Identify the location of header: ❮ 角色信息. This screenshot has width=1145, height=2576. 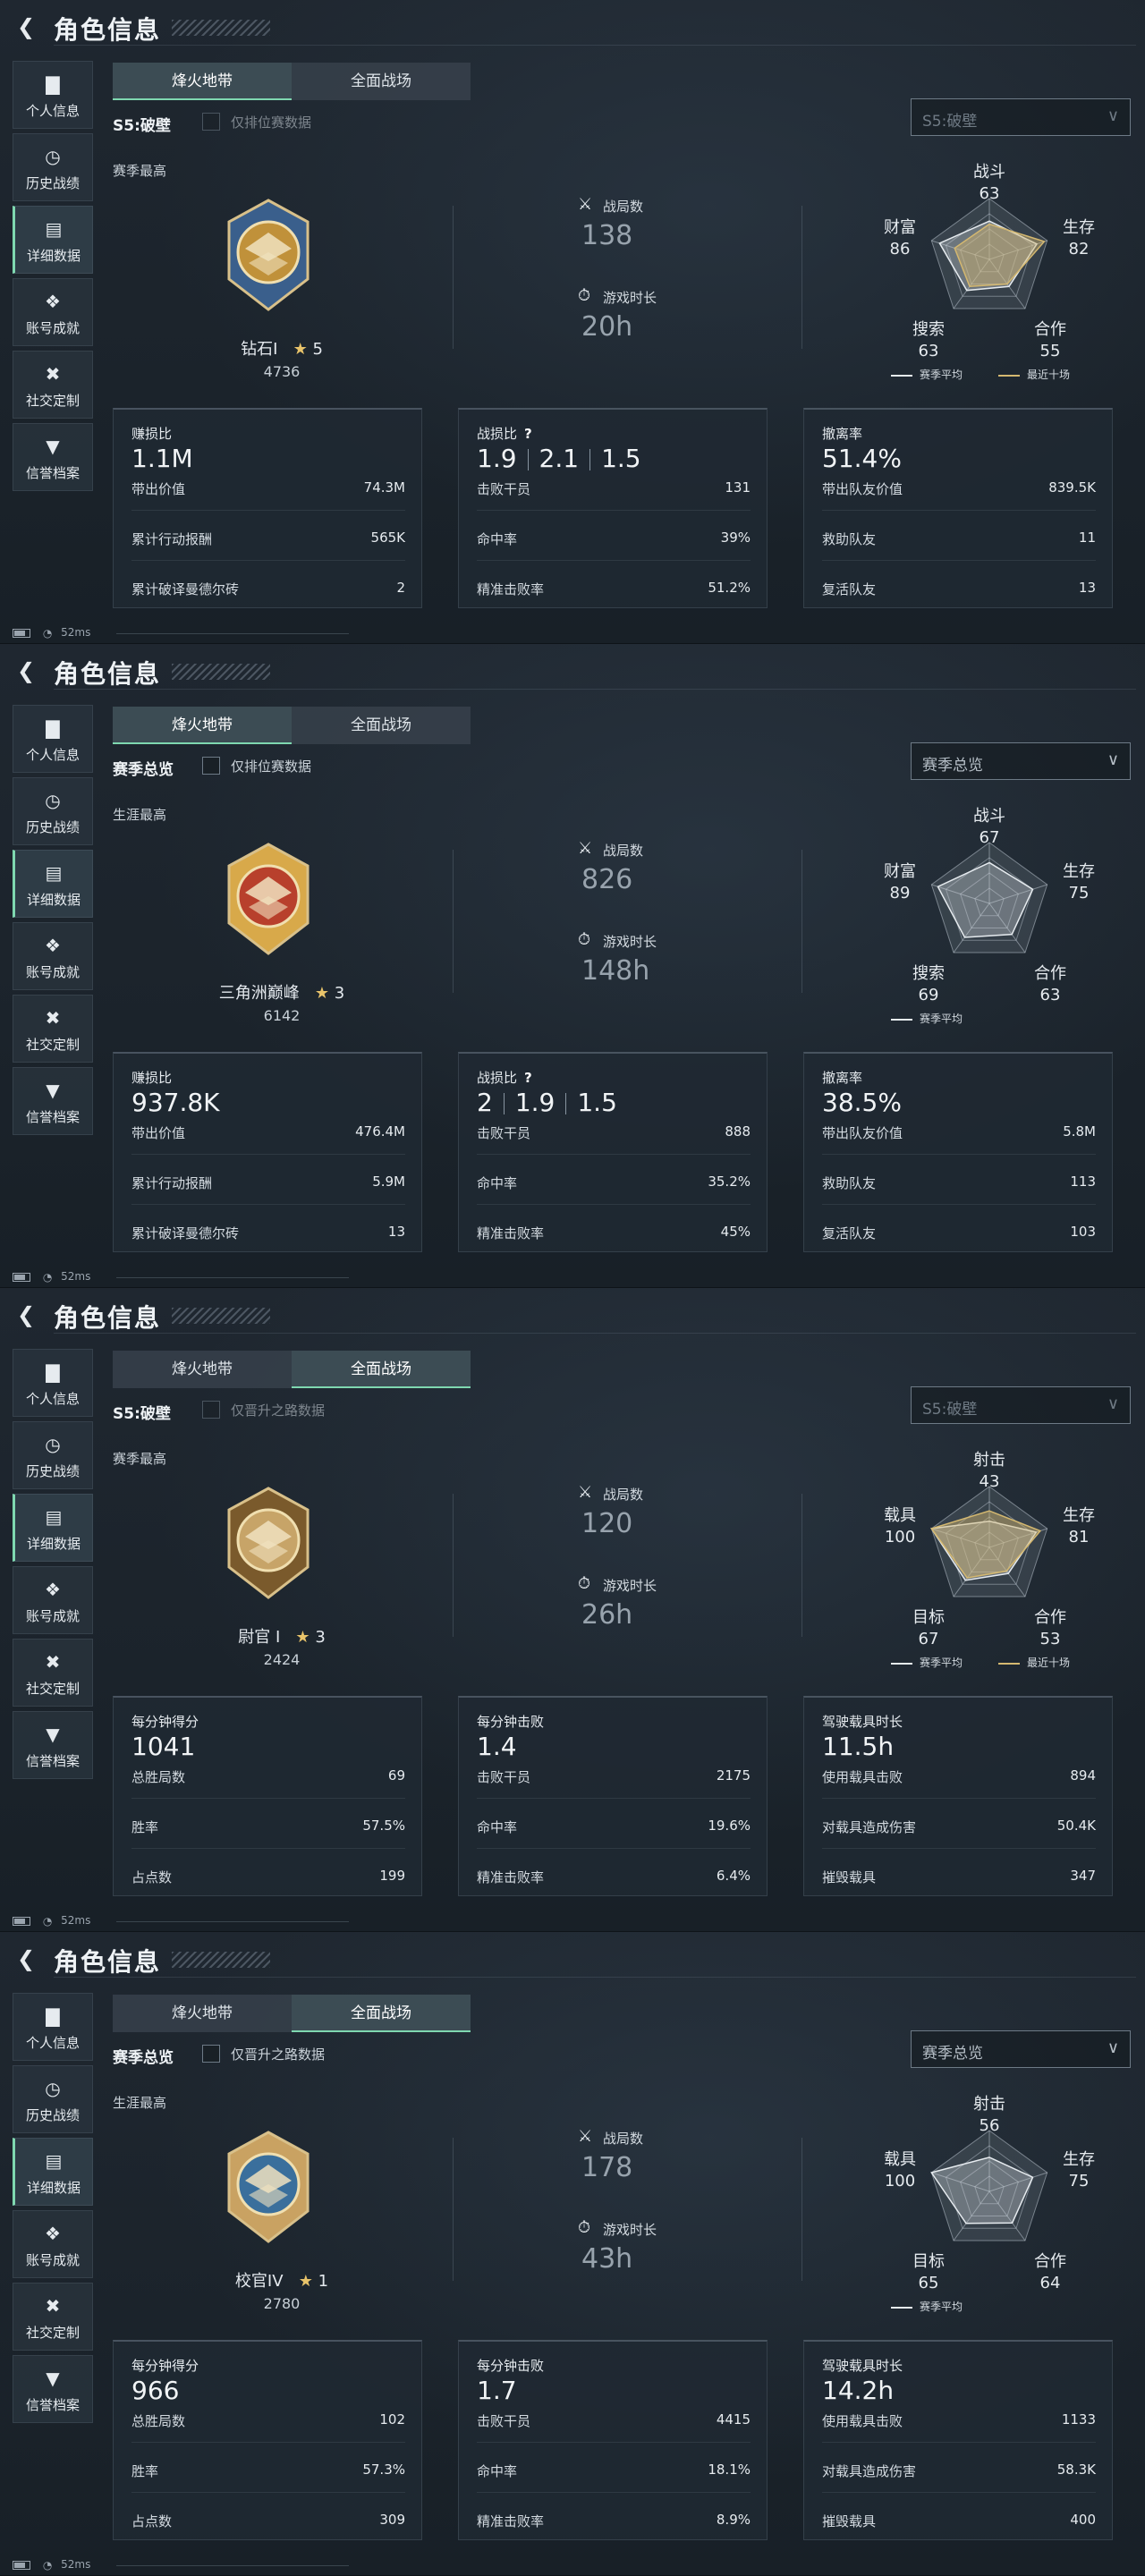
(572, 1959).